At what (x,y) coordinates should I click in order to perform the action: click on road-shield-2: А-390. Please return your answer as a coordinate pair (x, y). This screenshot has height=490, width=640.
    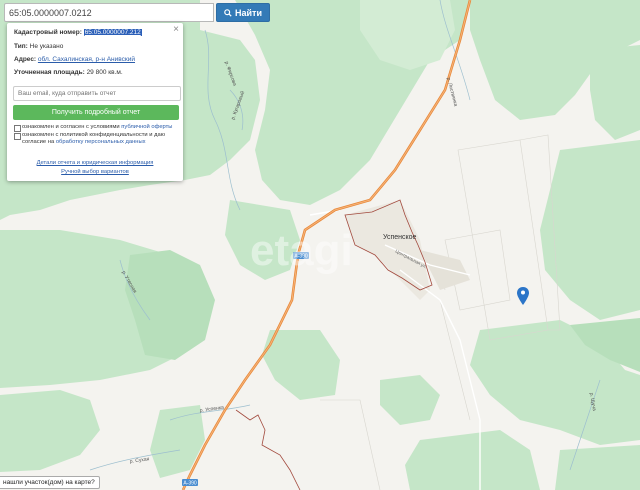
    Looking at the image, I should click on (190, 483).